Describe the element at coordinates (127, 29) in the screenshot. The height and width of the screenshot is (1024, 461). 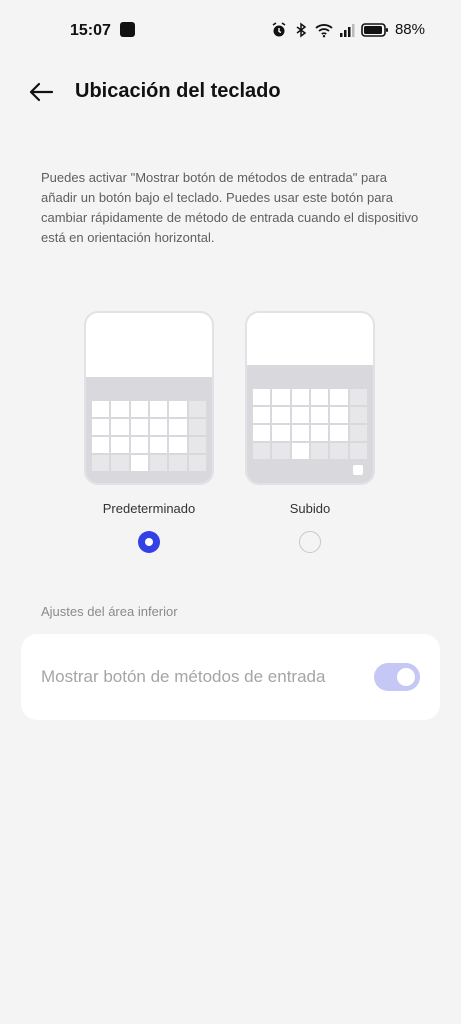
I see `app-notification-icon` at that location.